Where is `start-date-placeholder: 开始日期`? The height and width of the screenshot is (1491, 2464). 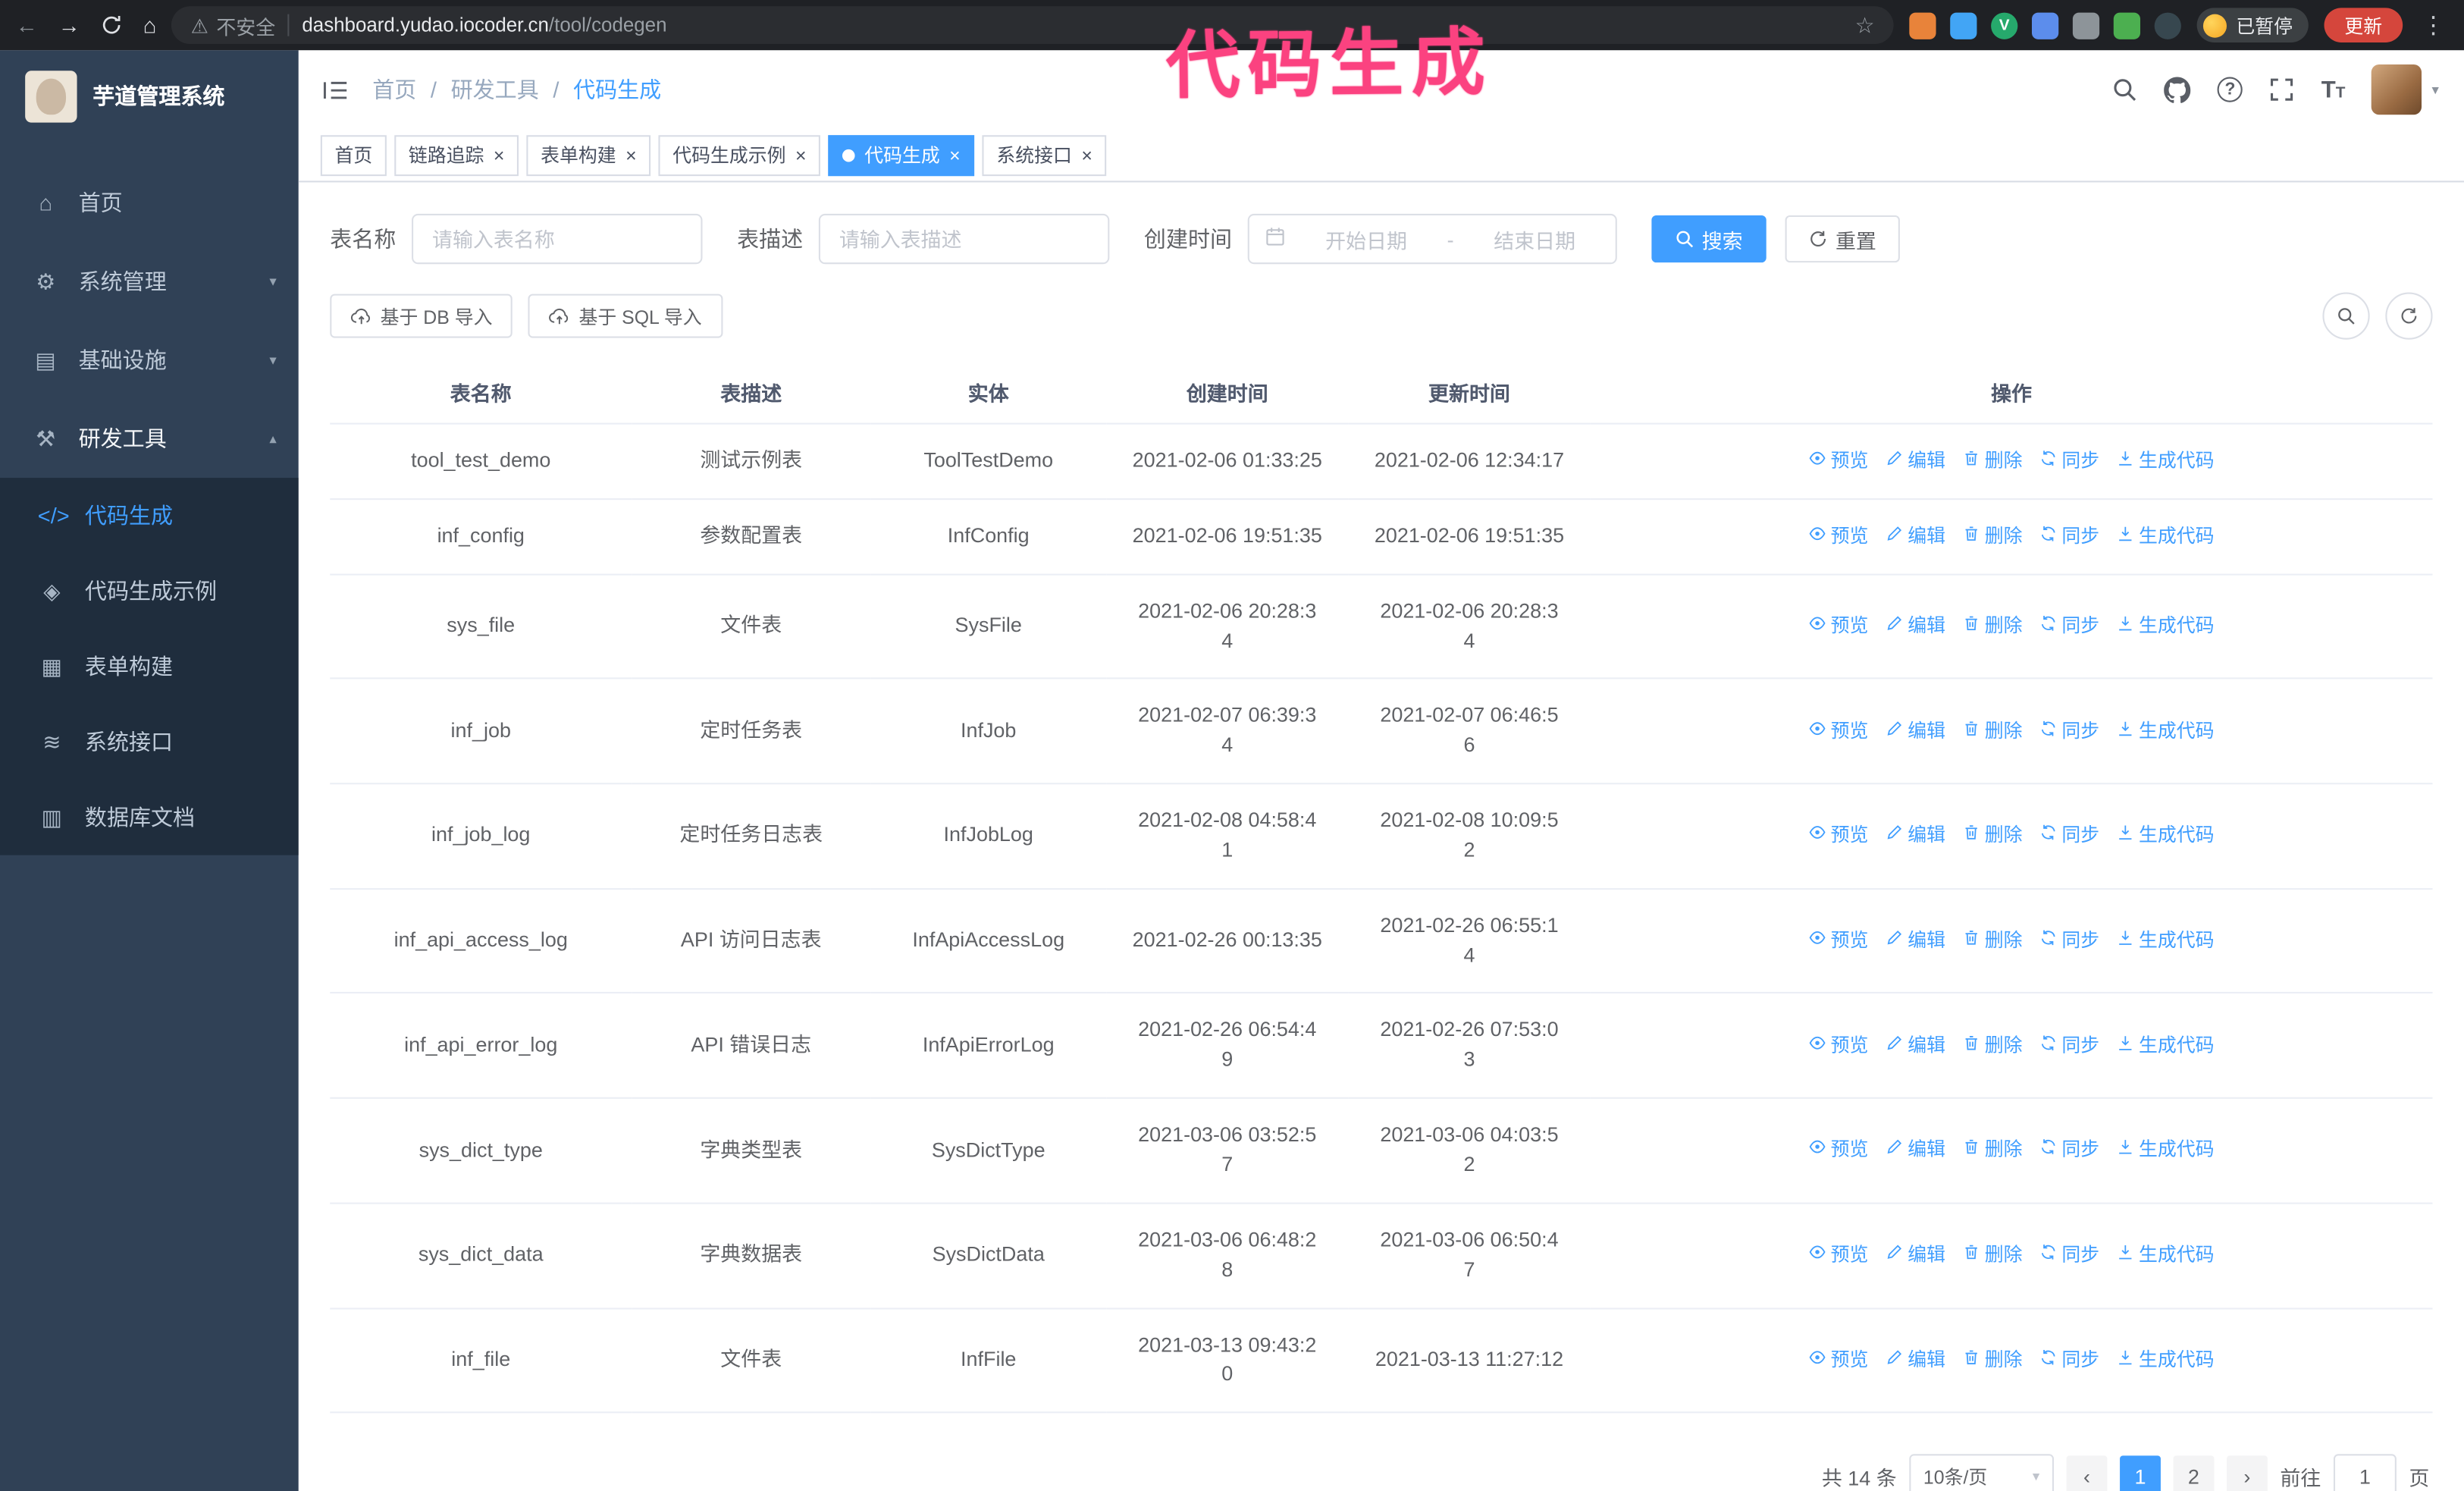
start-date-placeholder: 开始日期 is located at coordinates (1366, 238).